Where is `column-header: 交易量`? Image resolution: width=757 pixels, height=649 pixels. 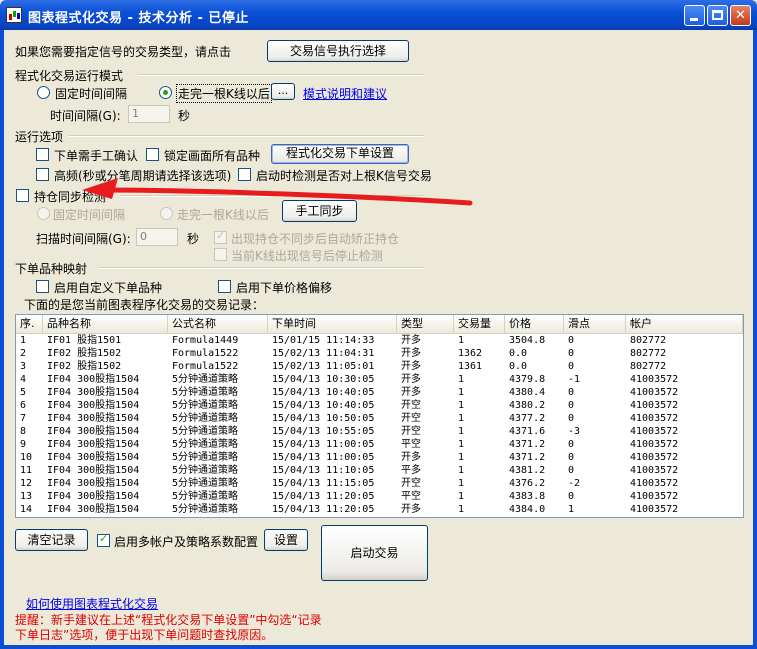 column-header: 交易量 is located at coordinates (479, 324).